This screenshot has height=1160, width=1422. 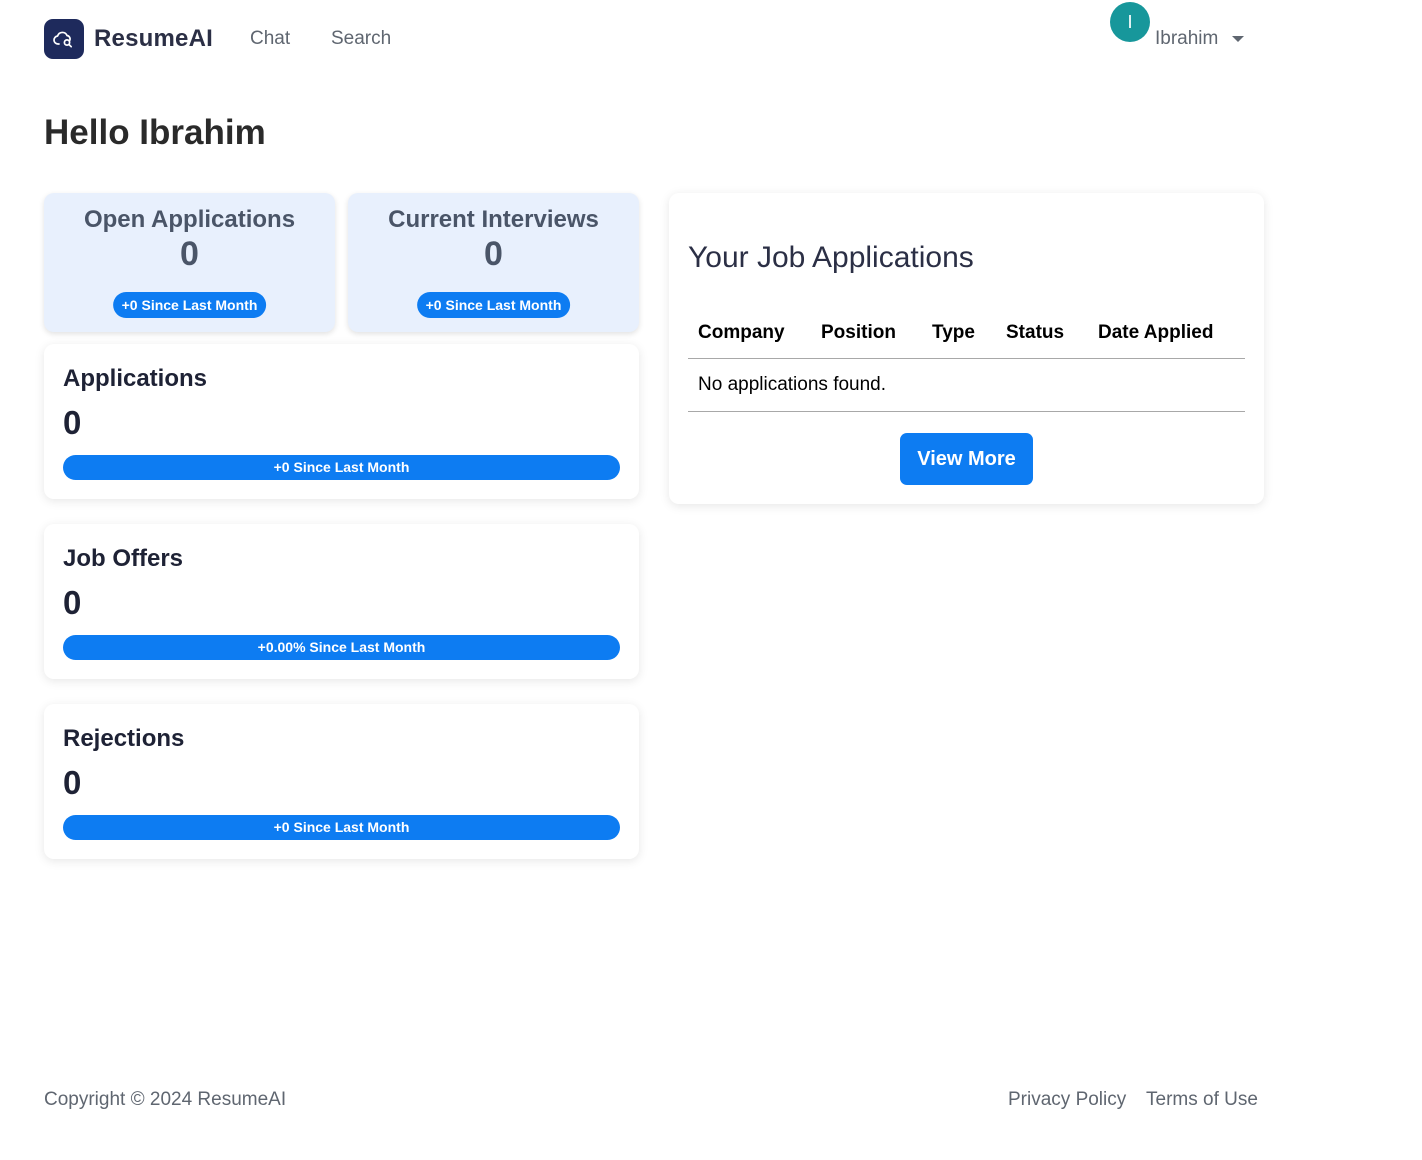 What do you see at coordinates (361, 39) in the screenshot?
I see `nav-search-link: Search` at bounding box center [361, 39].